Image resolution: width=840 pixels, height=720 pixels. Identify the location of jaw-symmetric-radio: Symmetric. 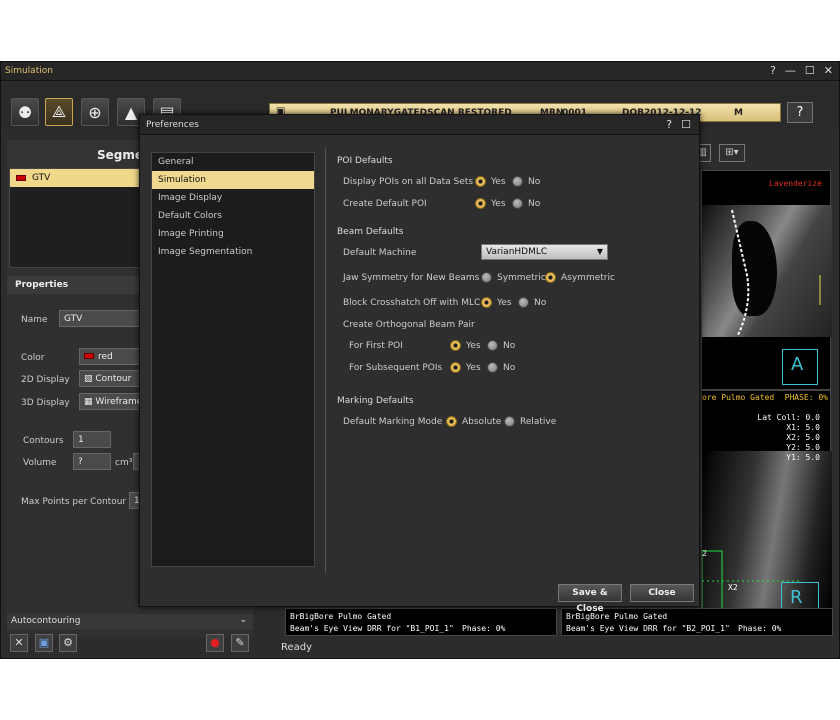
(513, 277).